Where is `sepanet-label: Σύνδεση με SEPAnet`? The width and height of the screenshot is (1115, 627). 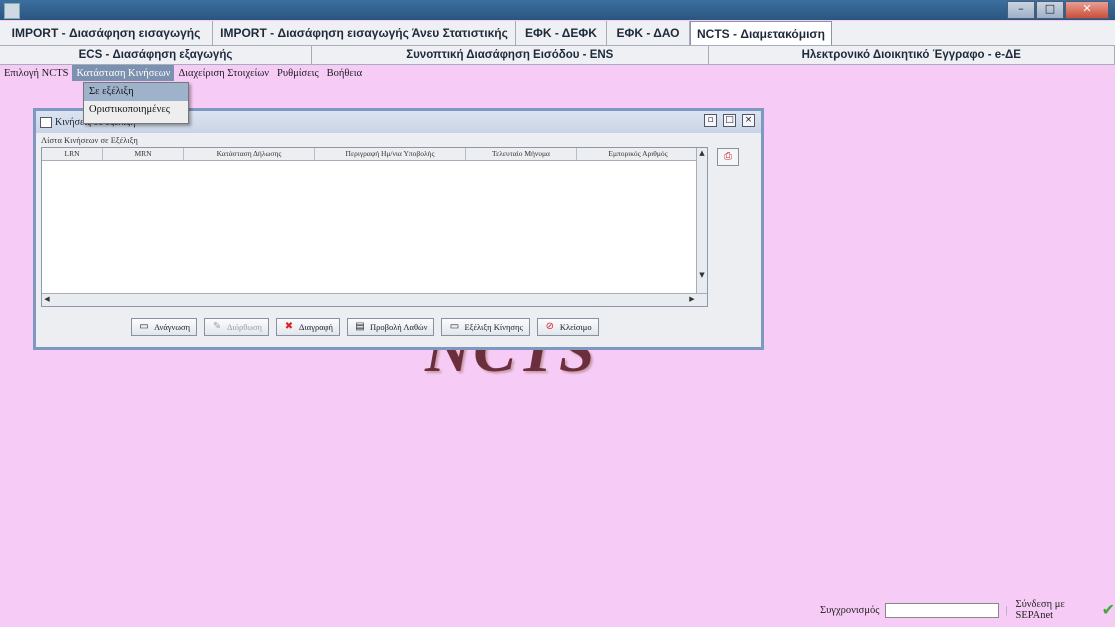
sepanet-label: Σύνδεση με SEPAnet is located at coordinates (1040, 610).